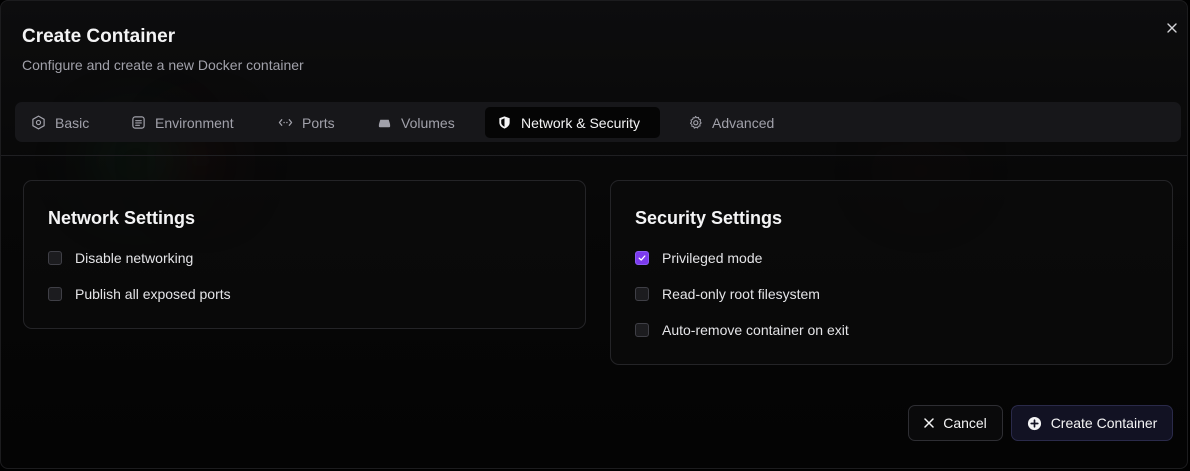 This screenshot has width=1190, height=471. I want to click on tab-network-security: Network & Security, so click(572, 122).